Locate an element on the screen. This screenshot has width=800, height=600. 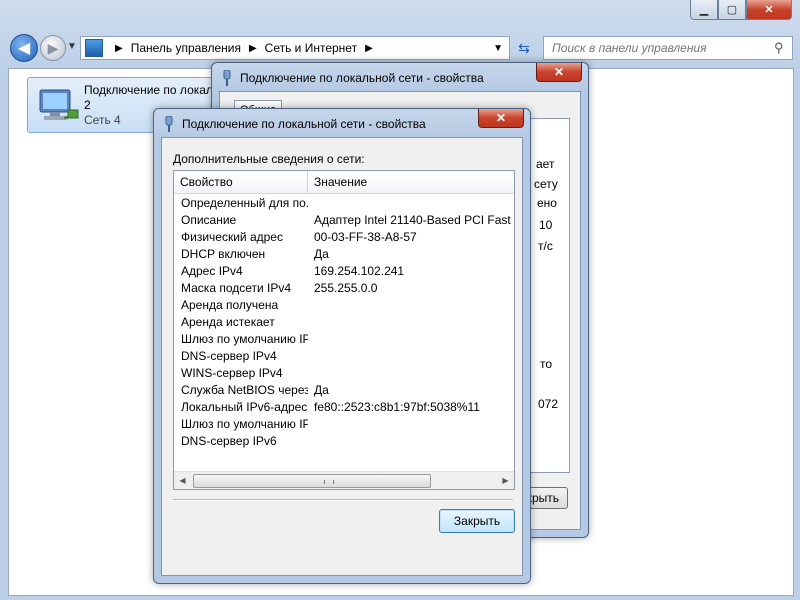
hidden-text-fragment: ено is located at coordinates (547, 203).